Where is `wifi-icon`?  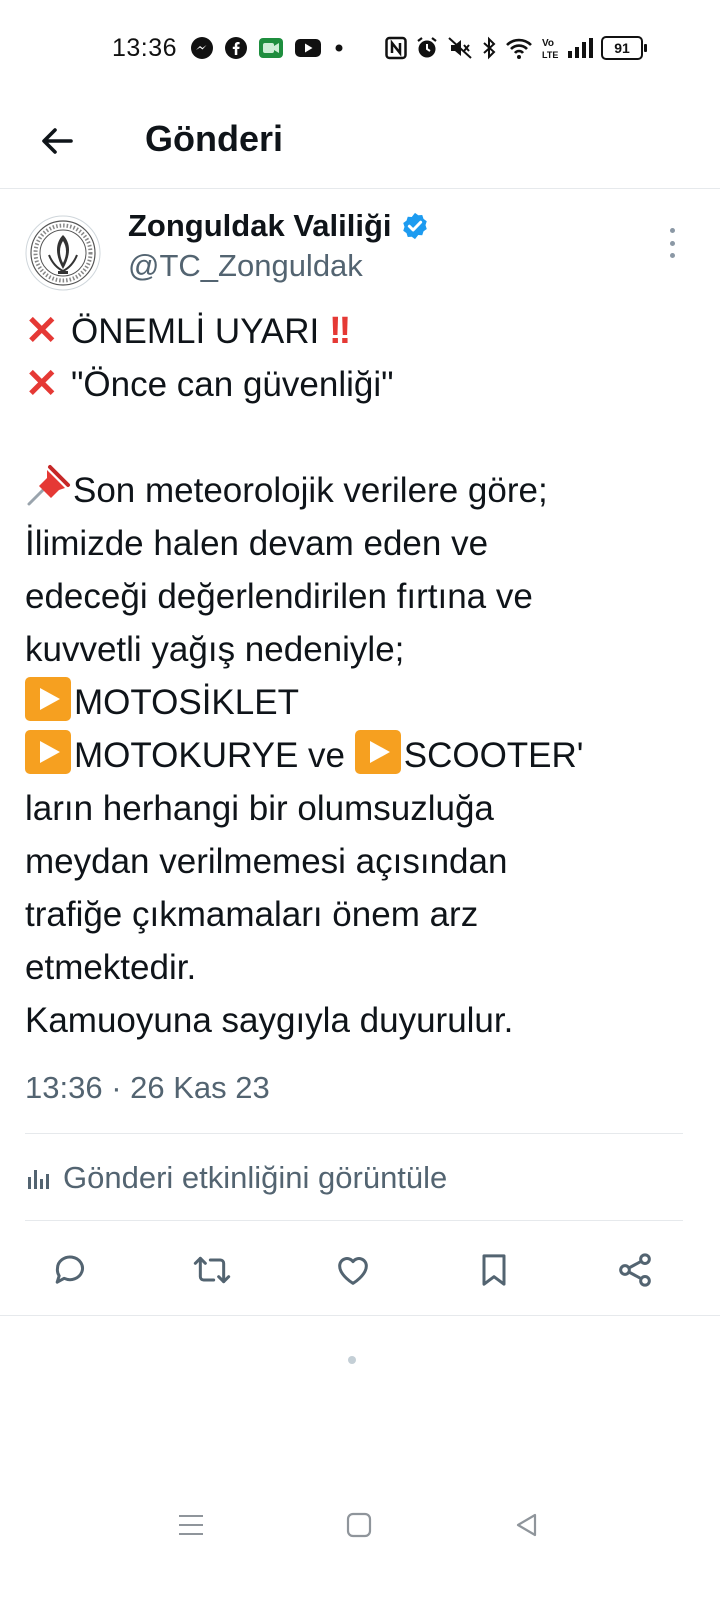
wifi-icon is located at coordinates (519, 48).